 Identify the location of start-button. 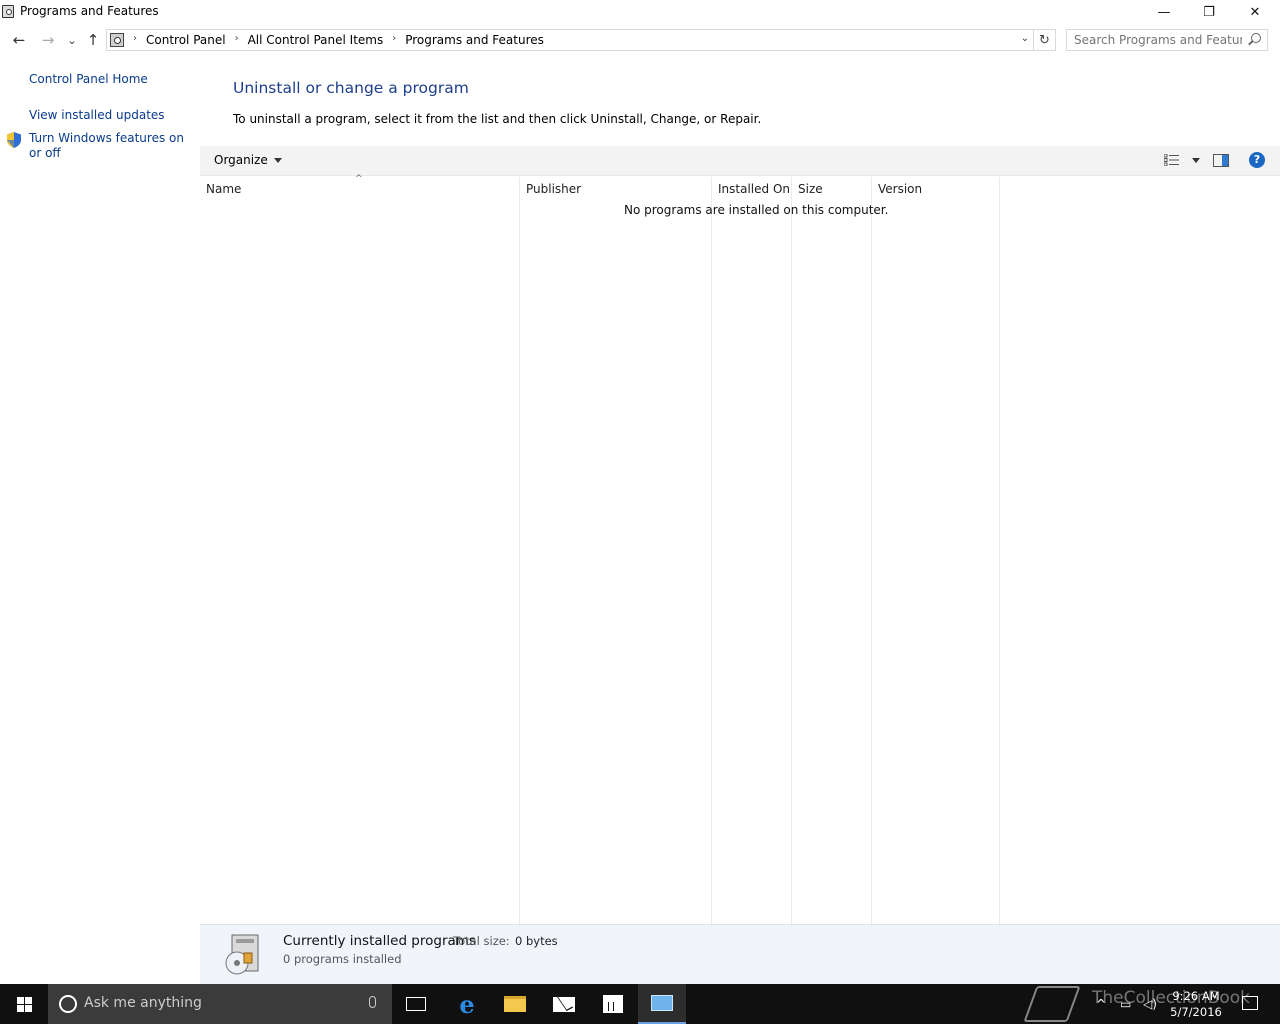
(24, 1004).